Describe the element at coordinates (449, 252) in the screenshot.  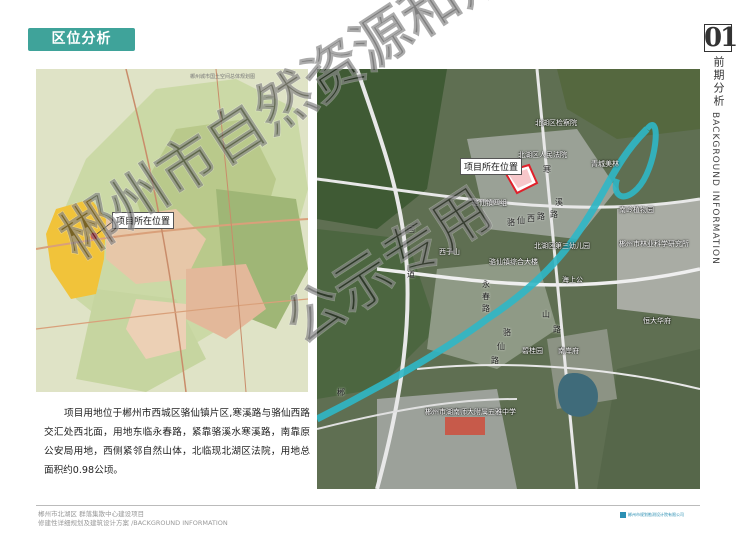
I see `place-label: 西子山` at that location.